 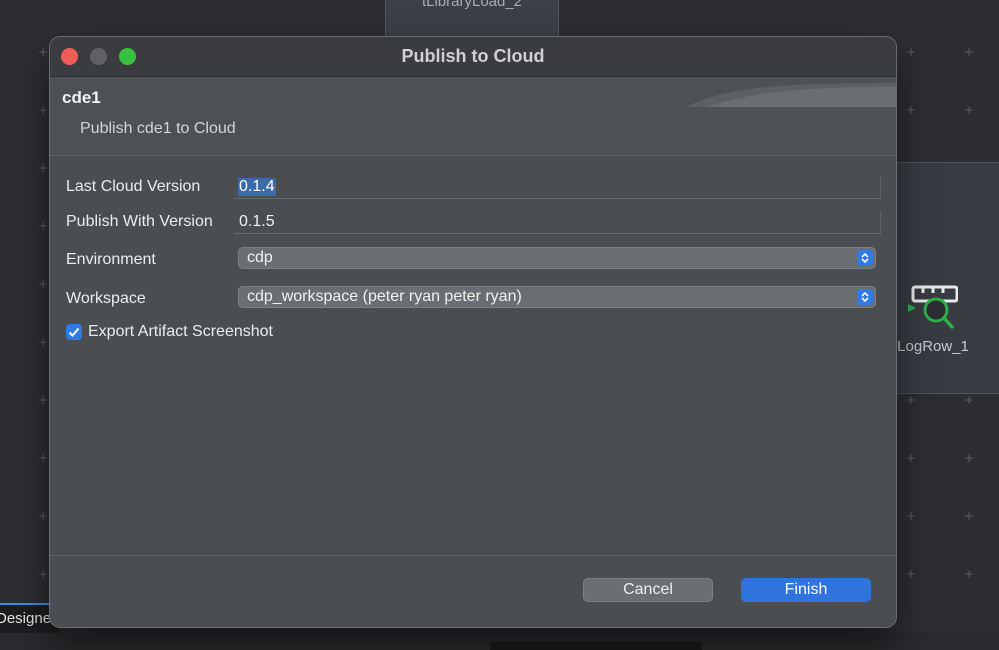 I want to click on dialog-titlebar: Publish to Cloud, so click(x=473, y=57).